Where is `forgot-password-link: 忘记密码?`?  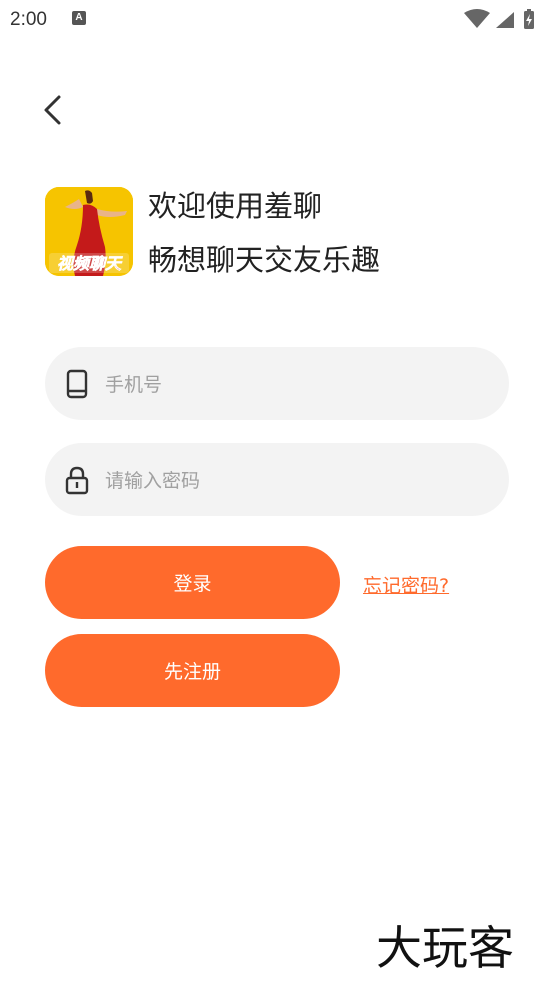 forgot-password-link: 忘记密码? is located at coordinates (406, 584).